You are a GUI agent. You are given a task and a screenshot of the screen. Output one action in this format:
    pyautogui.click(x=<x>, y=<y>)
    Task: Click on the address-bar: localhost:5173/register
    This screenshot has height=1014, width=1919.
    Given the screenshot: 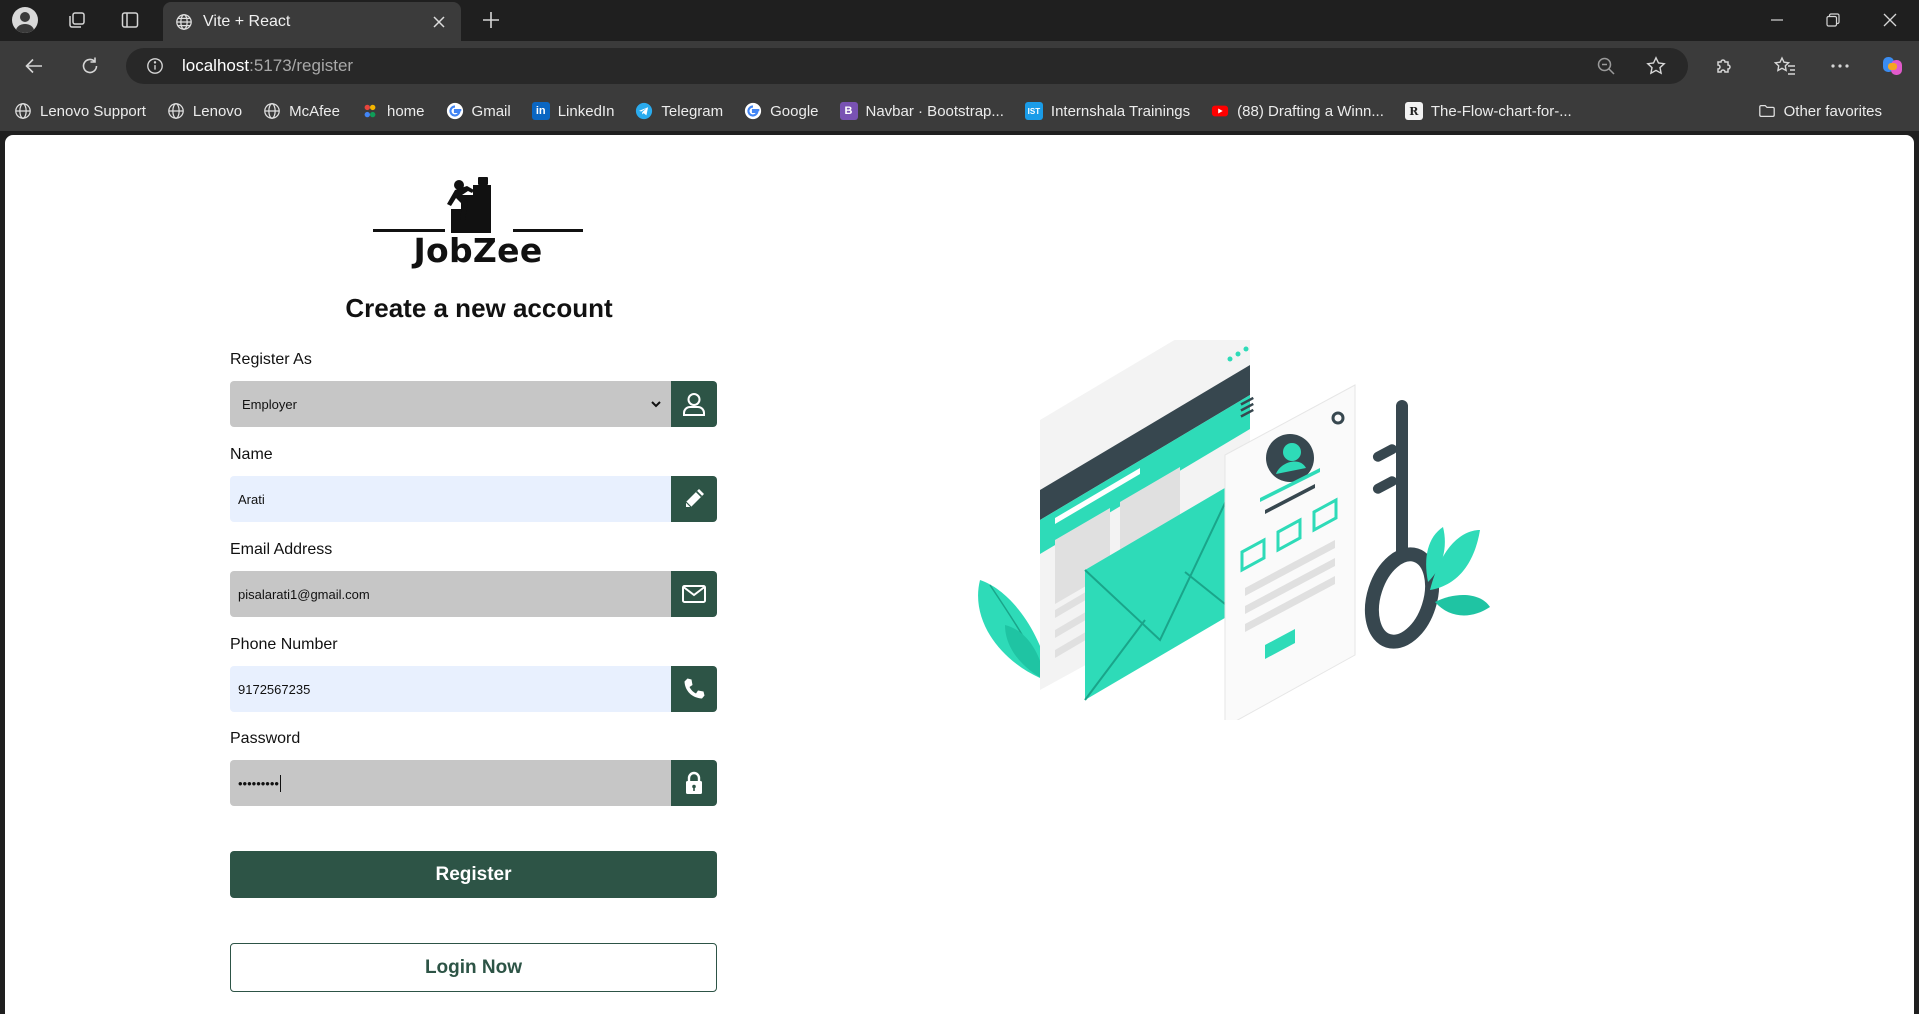 What is the action you would take?
    pyautogui.click(x=907, y=66)
    